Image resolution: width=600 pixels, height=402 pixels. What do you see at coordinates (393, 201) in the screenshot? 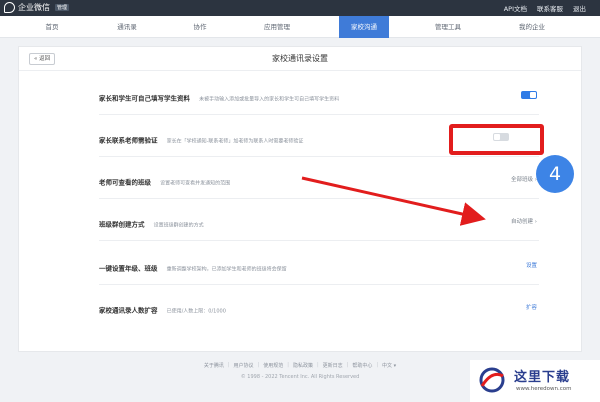
I see `pointer-arrow` at bounding box center [393, 201].